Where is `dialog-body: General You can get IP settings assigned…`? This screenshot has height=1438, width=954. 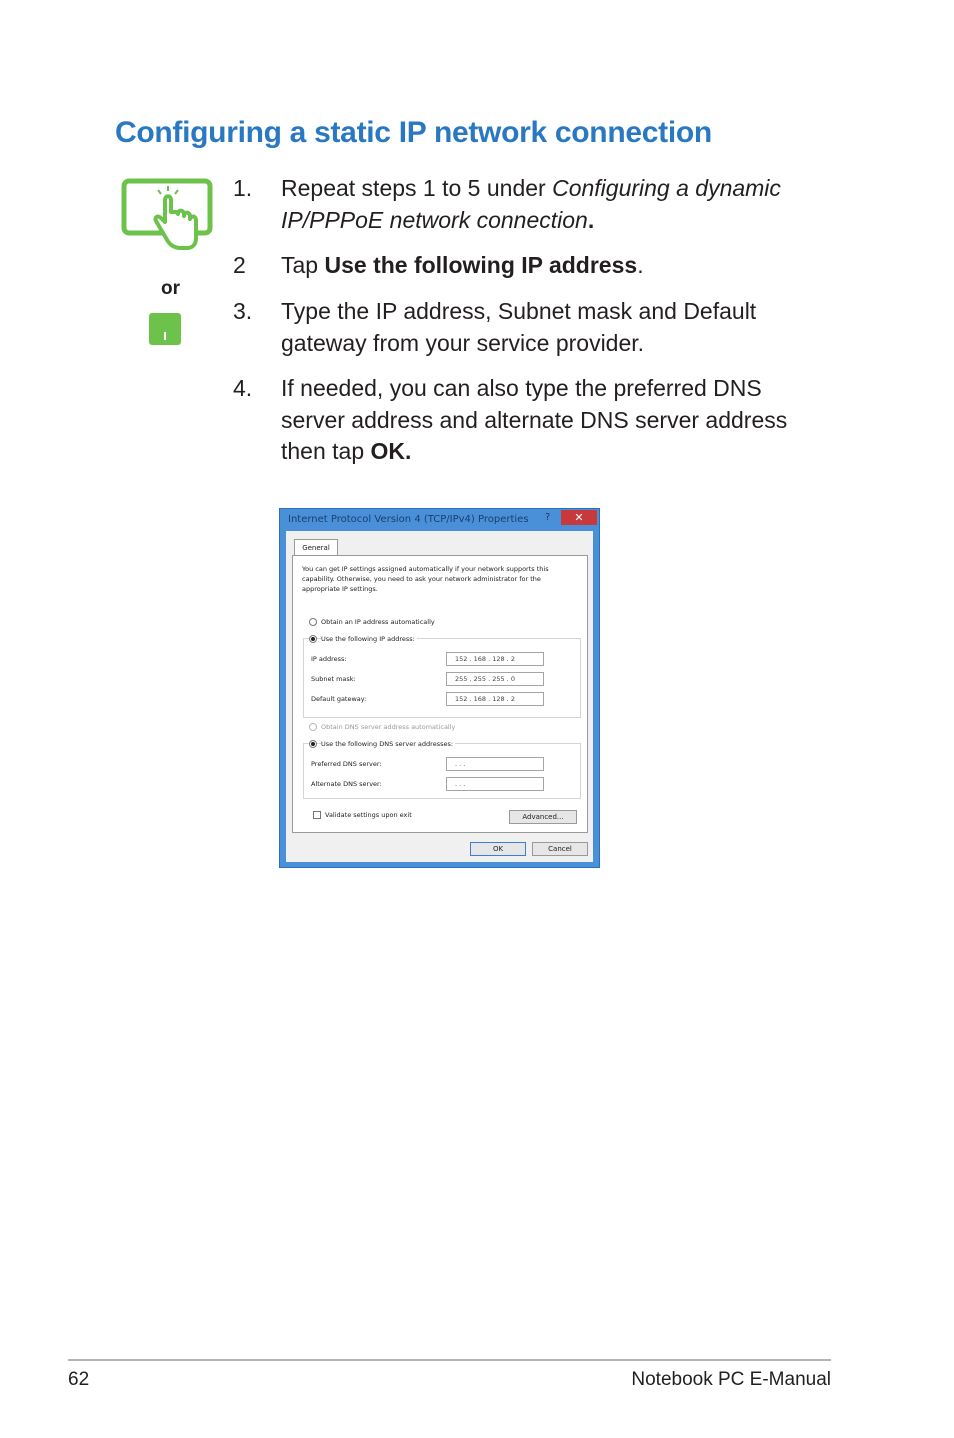 dialog-body: General You can get IP settings assigned… is located at coordinates (439, 696).